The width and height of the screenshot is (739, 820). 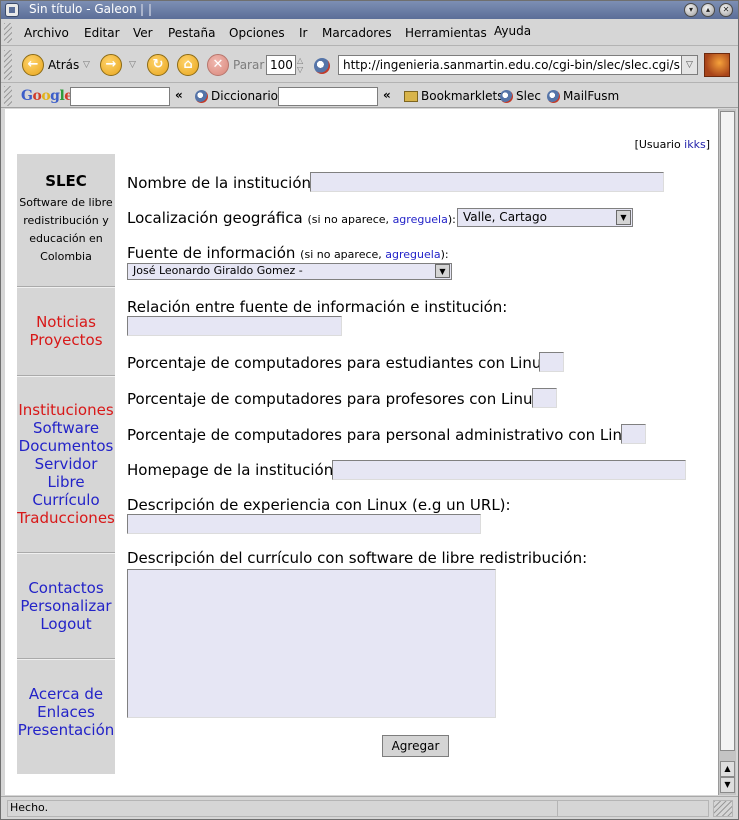 I want to click on vertical-scrollbar: ▲ ▼, so click(x=727, y=452).